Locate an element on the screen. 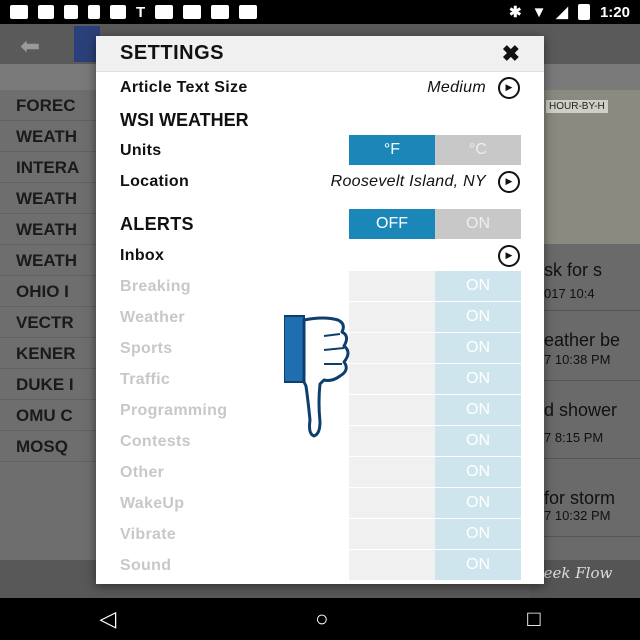 This screenshot has height=640, width=640. status-bar: T ✱ ▼ ◢ 1:20 is located at coordinates (320, 12).